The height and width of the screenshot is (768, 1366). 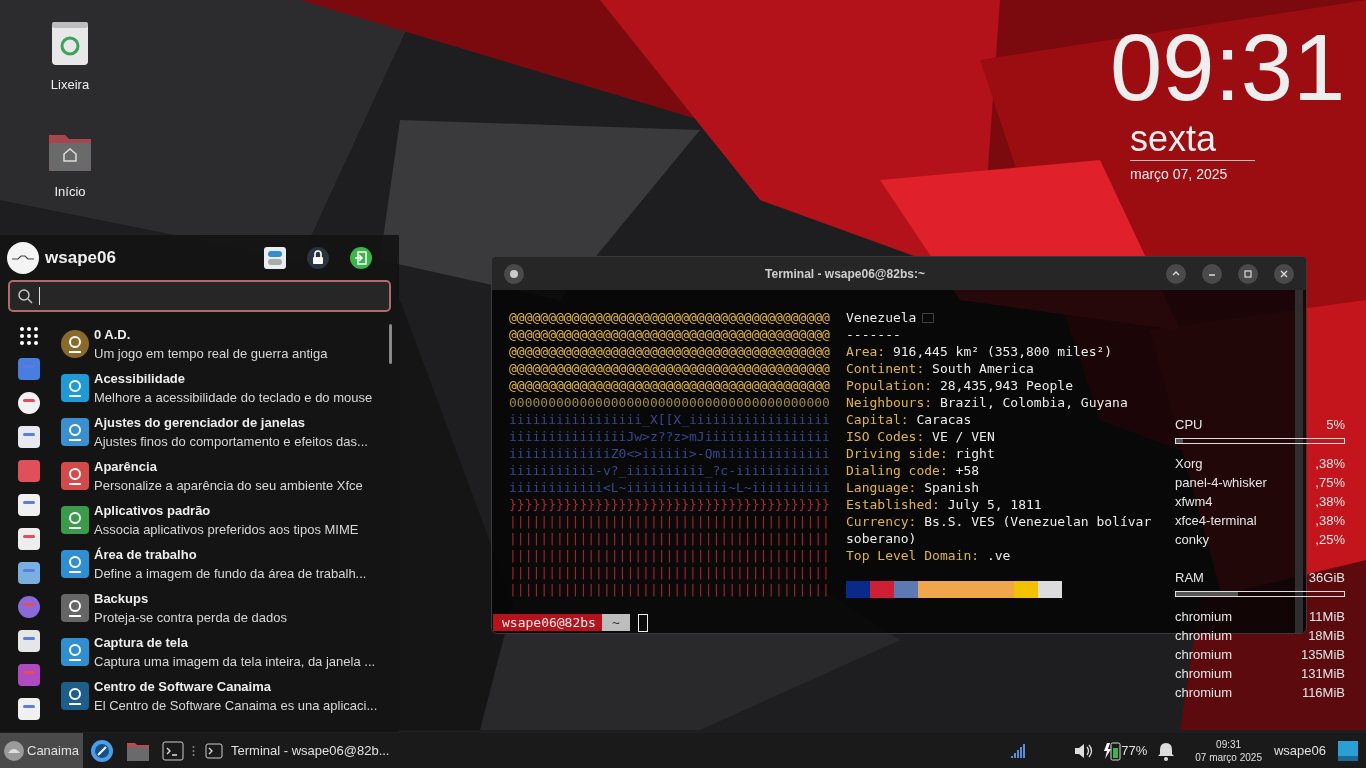 What do you see at coordinates (987, 402) in the screenshot?
I see `info-line: Neighbours: Brazil, Colombia, Guyana` at bounding box center [987, 402].